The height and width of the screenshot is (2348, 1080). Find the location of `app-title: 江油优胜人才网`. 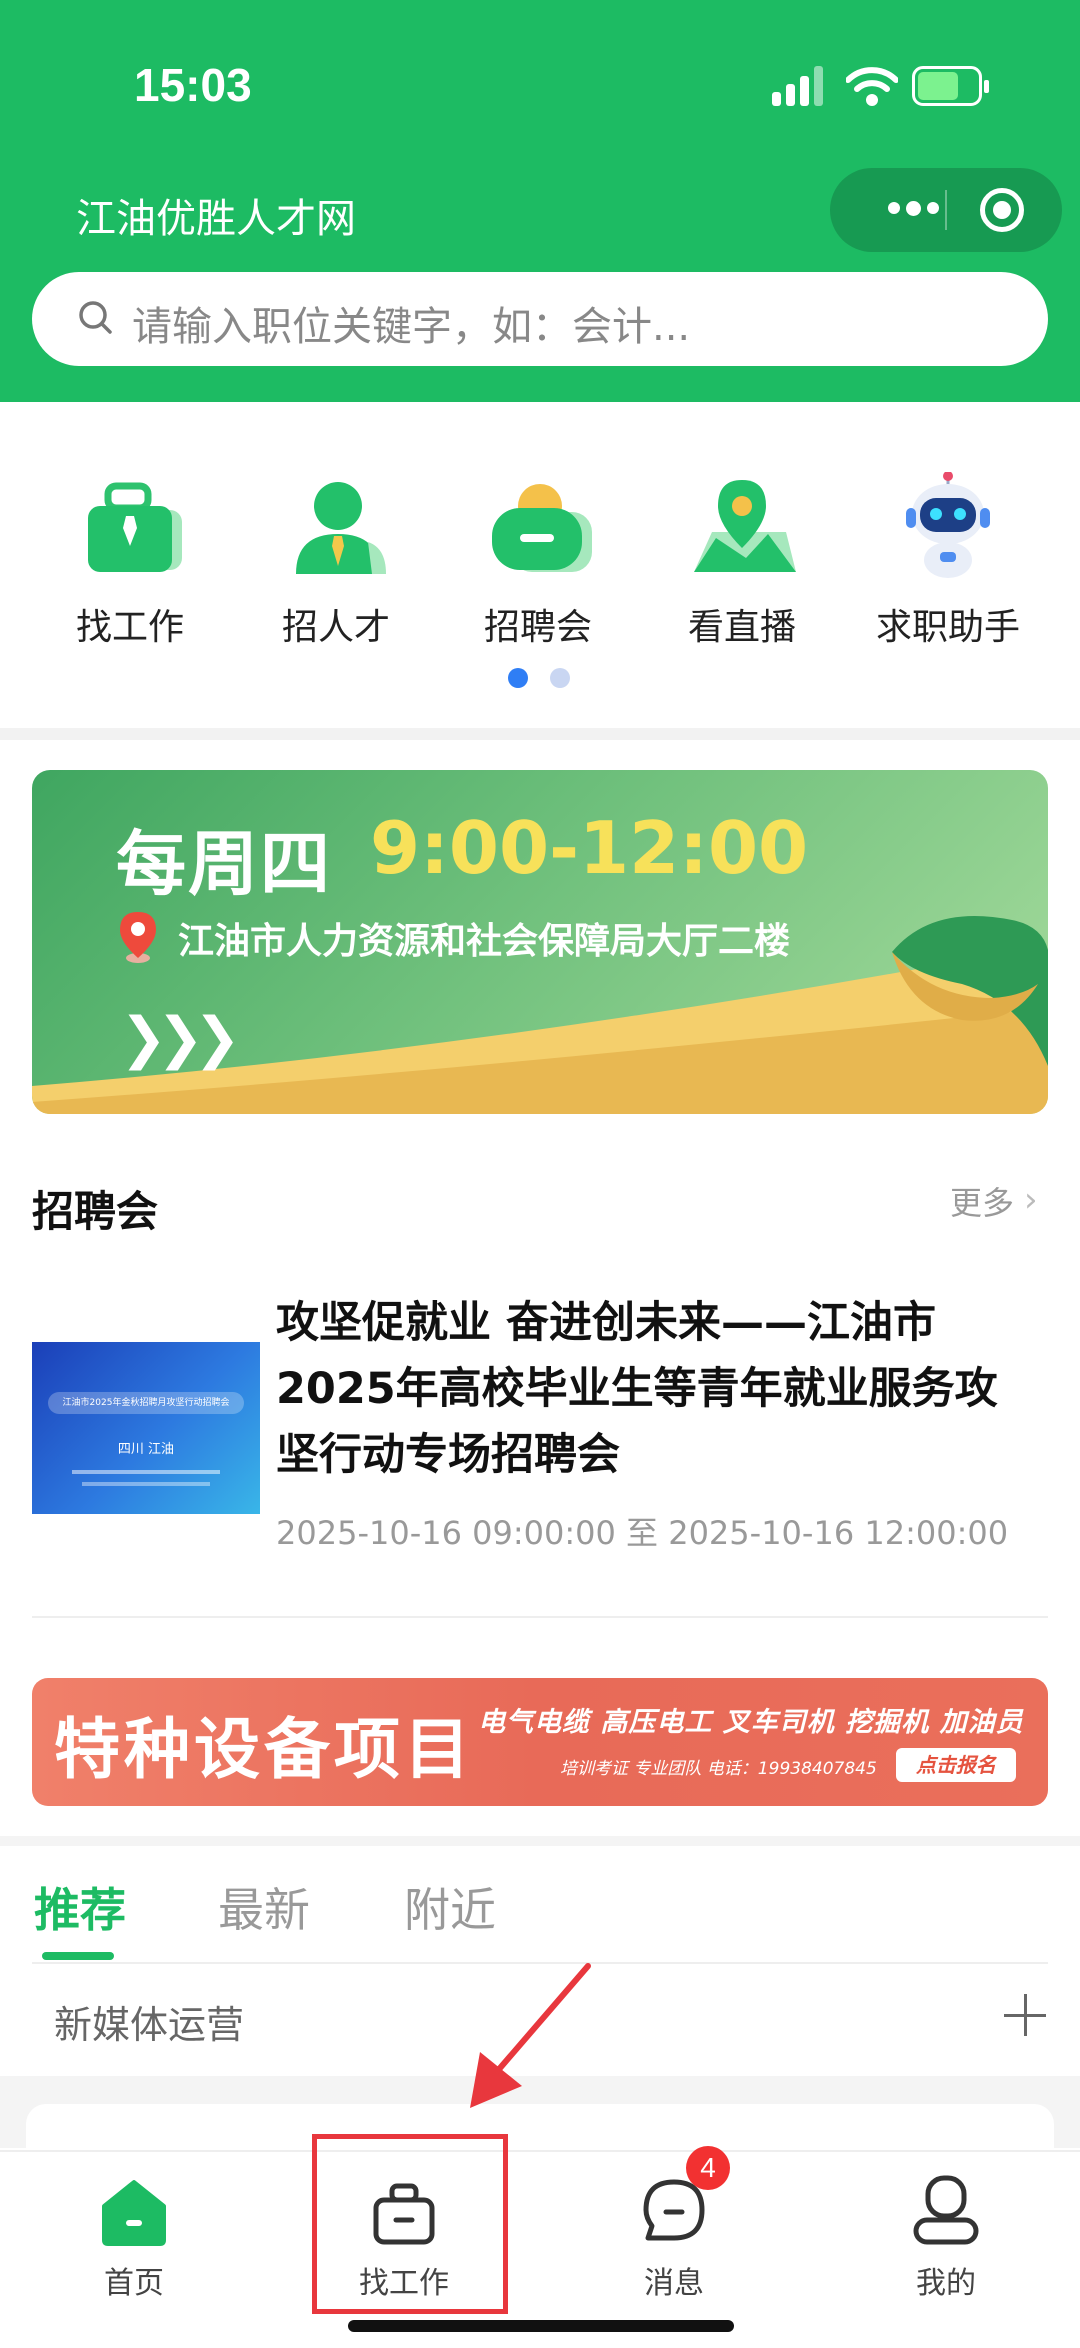

app-title: 江油优胜人才网 is located at coordinates (216, 219).